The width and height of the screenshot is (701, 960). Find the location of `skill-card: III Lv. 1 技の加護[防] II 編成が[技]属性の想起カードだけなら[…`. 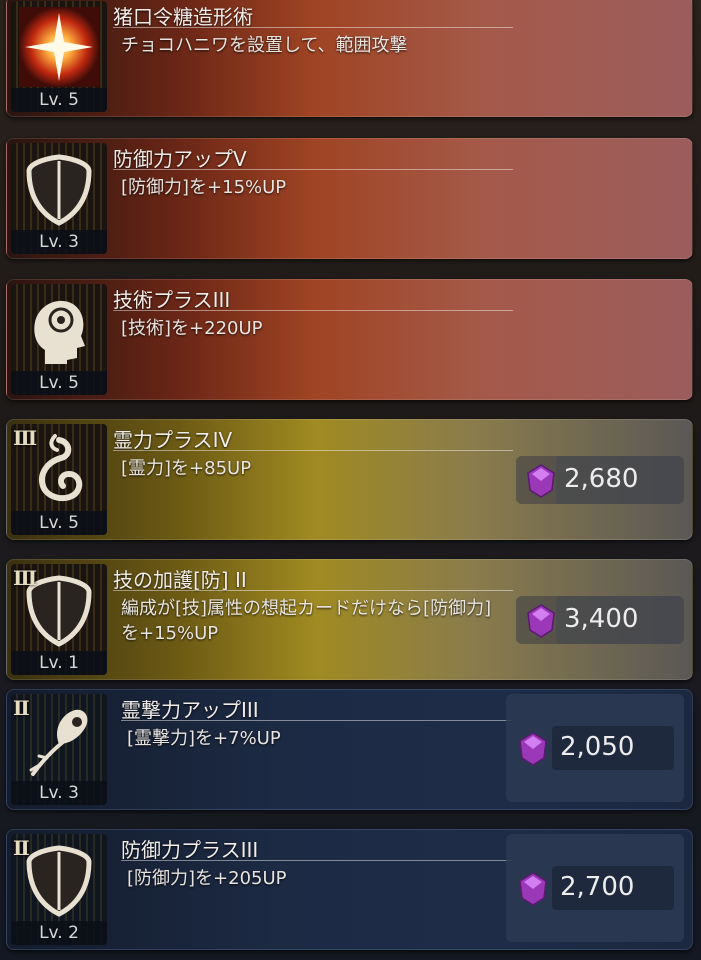

skill-card: III Lv. 1 技の加護[防] II 編成が[技]属性の想起カードだけなら[… is located at coordinates (349, 619).